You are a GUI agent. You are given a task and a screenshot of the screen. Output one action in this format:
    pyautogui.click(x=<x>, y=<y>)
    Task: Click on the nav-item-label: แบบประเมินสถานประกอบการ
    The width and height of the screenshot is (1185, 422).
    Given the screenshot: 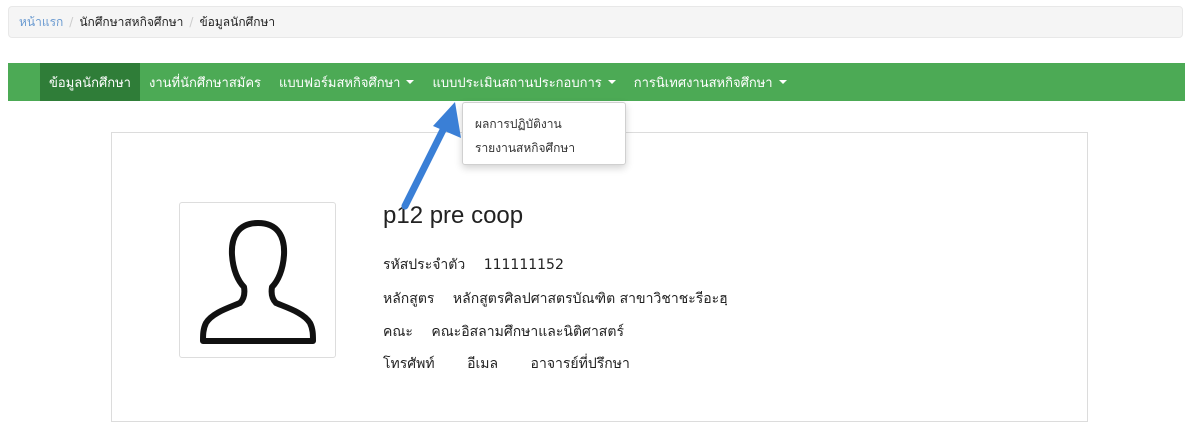 What is the action you would take?
    pyautogui.click(x=517, y=83)
    